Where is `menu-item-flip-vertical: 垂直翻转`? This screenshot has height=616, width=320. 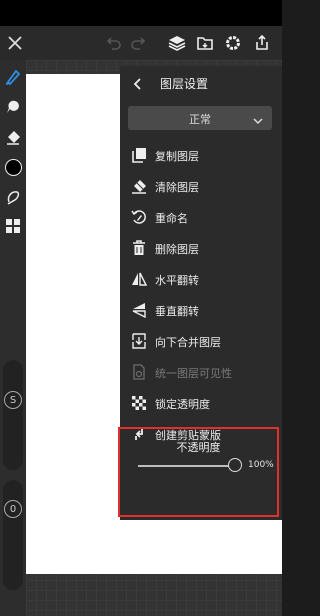 menu-item-flip-vertical: 垂直翻转 is located at coordinates (201, 310).